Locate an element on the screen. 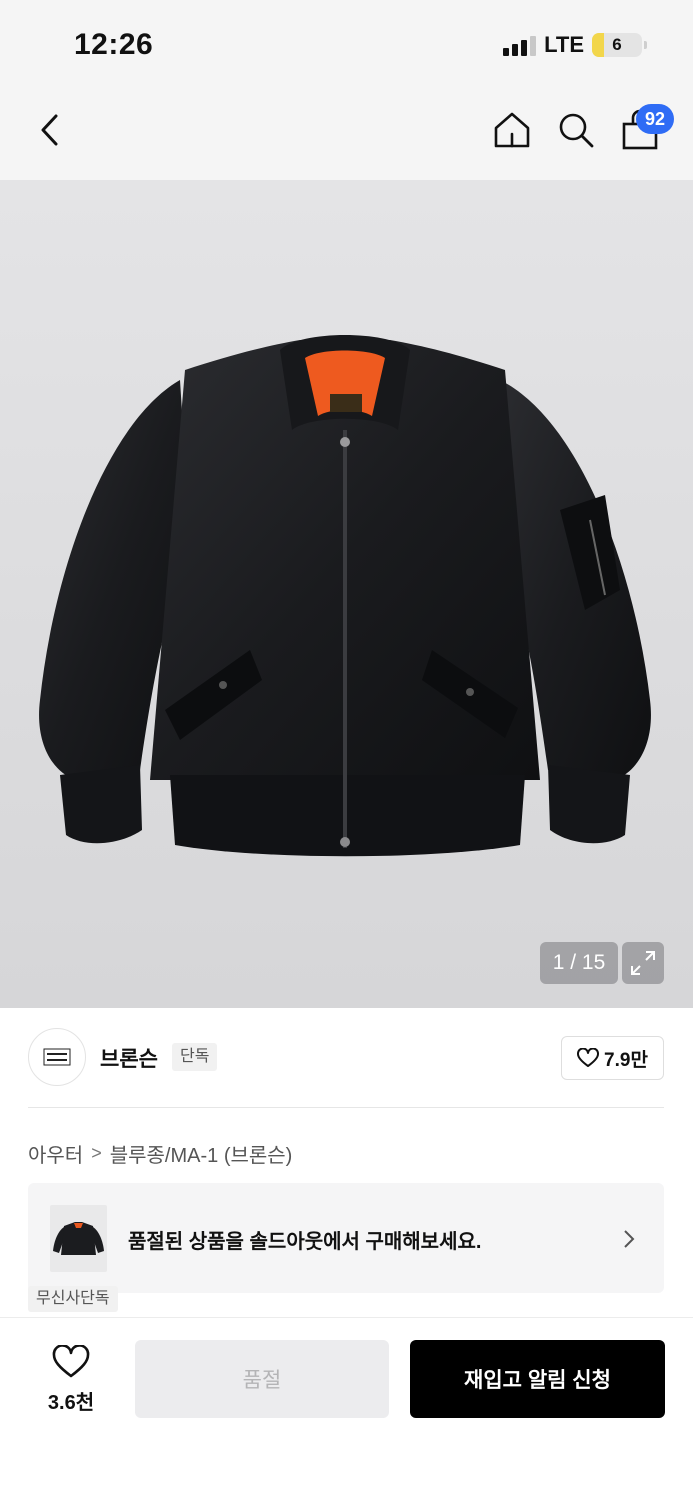 The height and width of the screenshot is (1500, 693). restock-alert-button: 재입고 알림 신청 is located at coordinates (537, 1379).